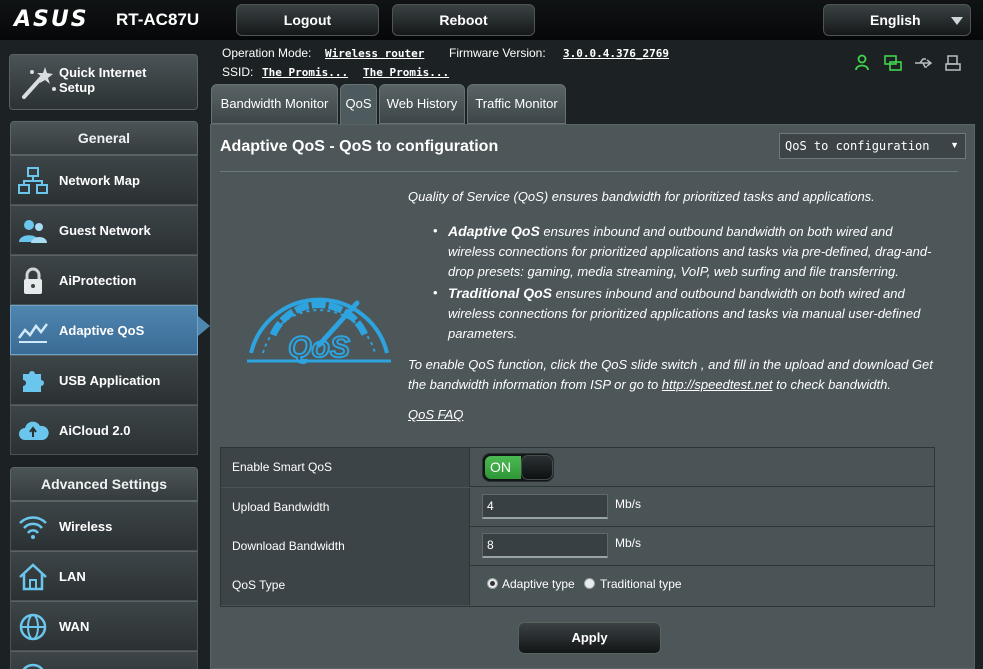  I want to click on qos-graph-icon, so click(33, 333).